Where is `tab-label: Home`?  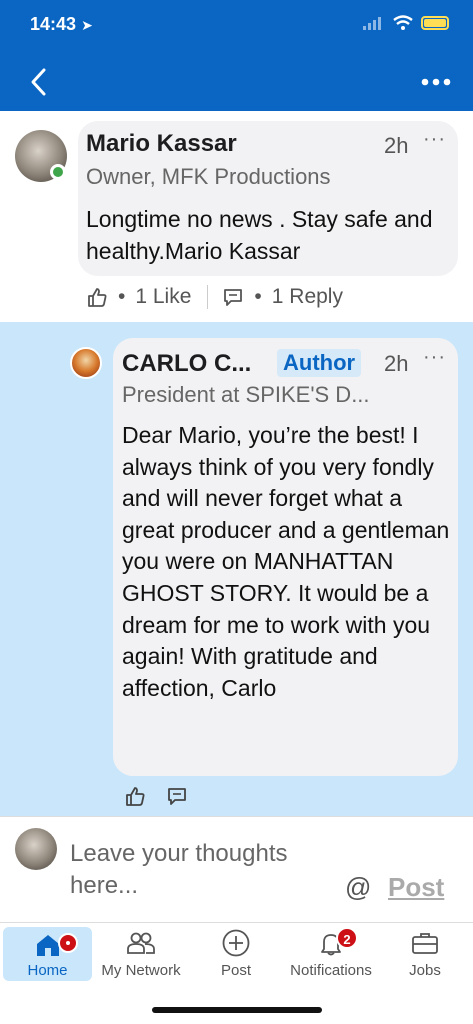 tab-label: Home is located at coordinates (47, 970).